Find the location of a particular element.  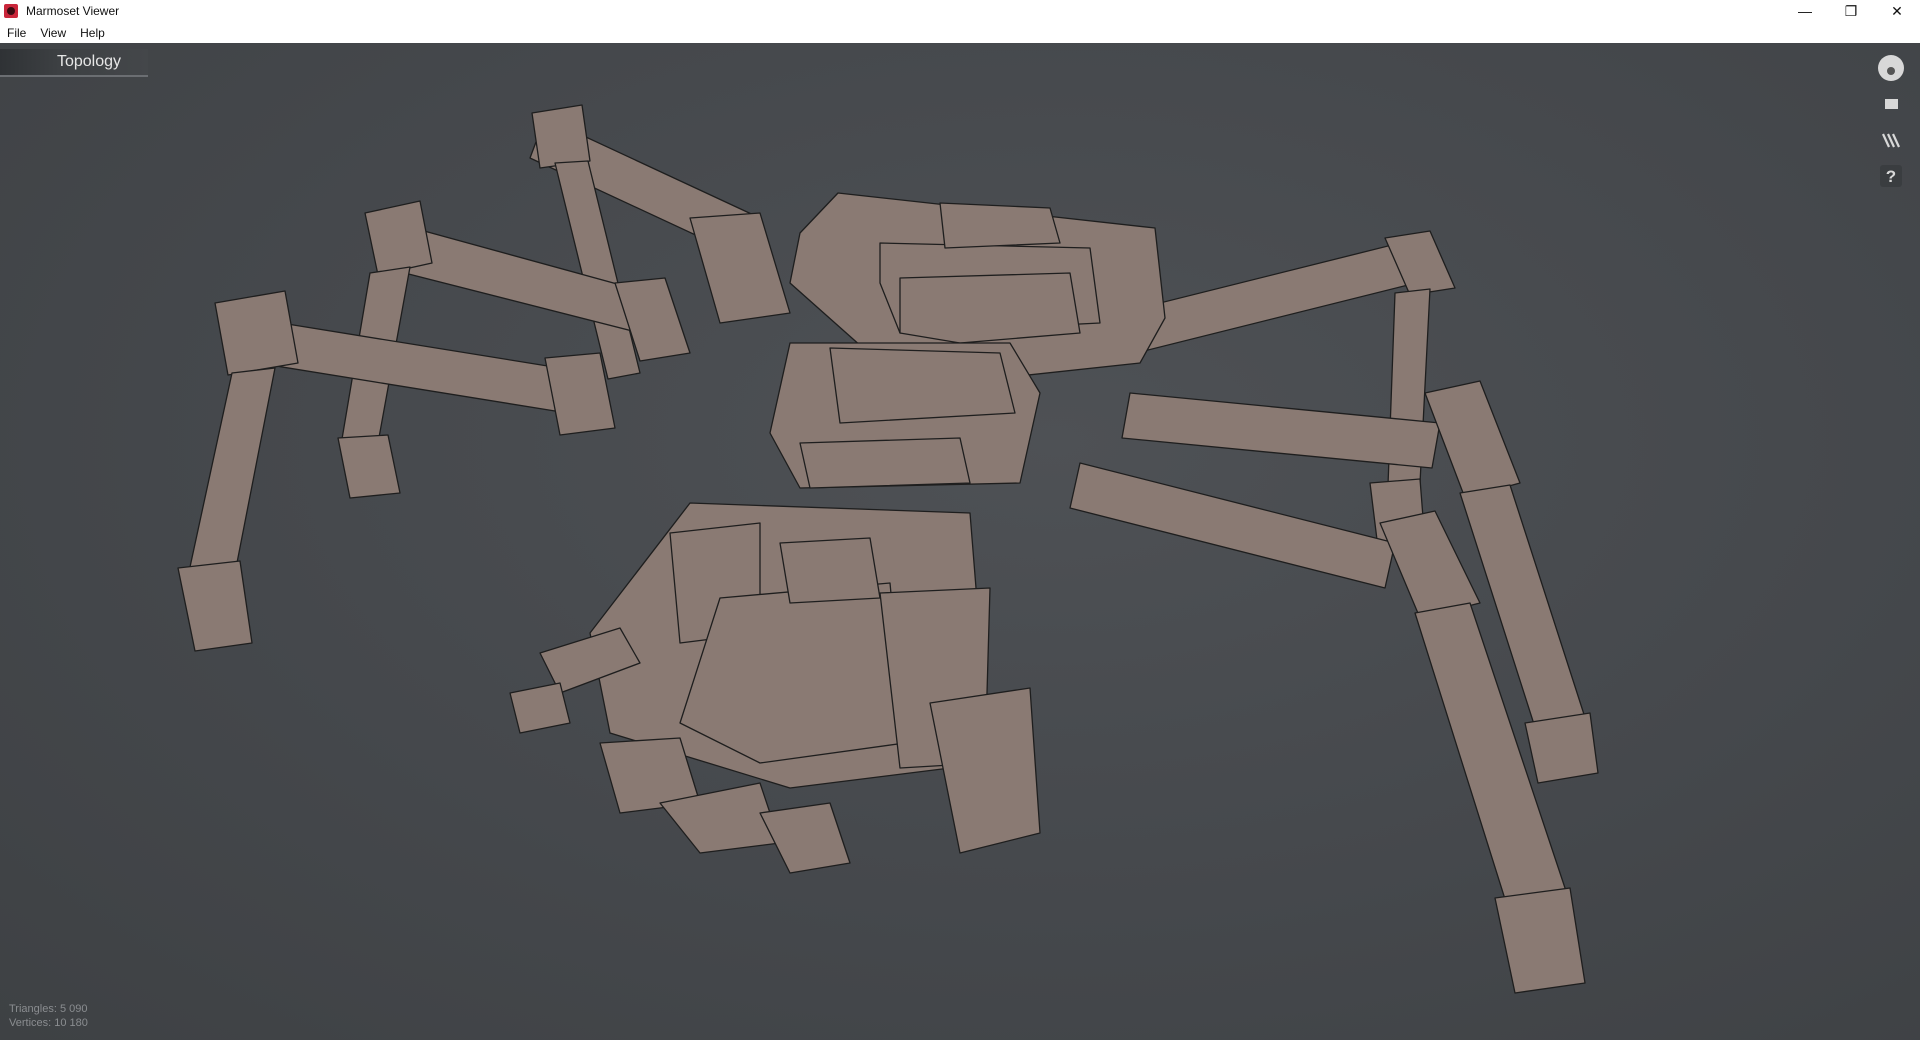

screen-icon is located at coordinates (1891, 104).